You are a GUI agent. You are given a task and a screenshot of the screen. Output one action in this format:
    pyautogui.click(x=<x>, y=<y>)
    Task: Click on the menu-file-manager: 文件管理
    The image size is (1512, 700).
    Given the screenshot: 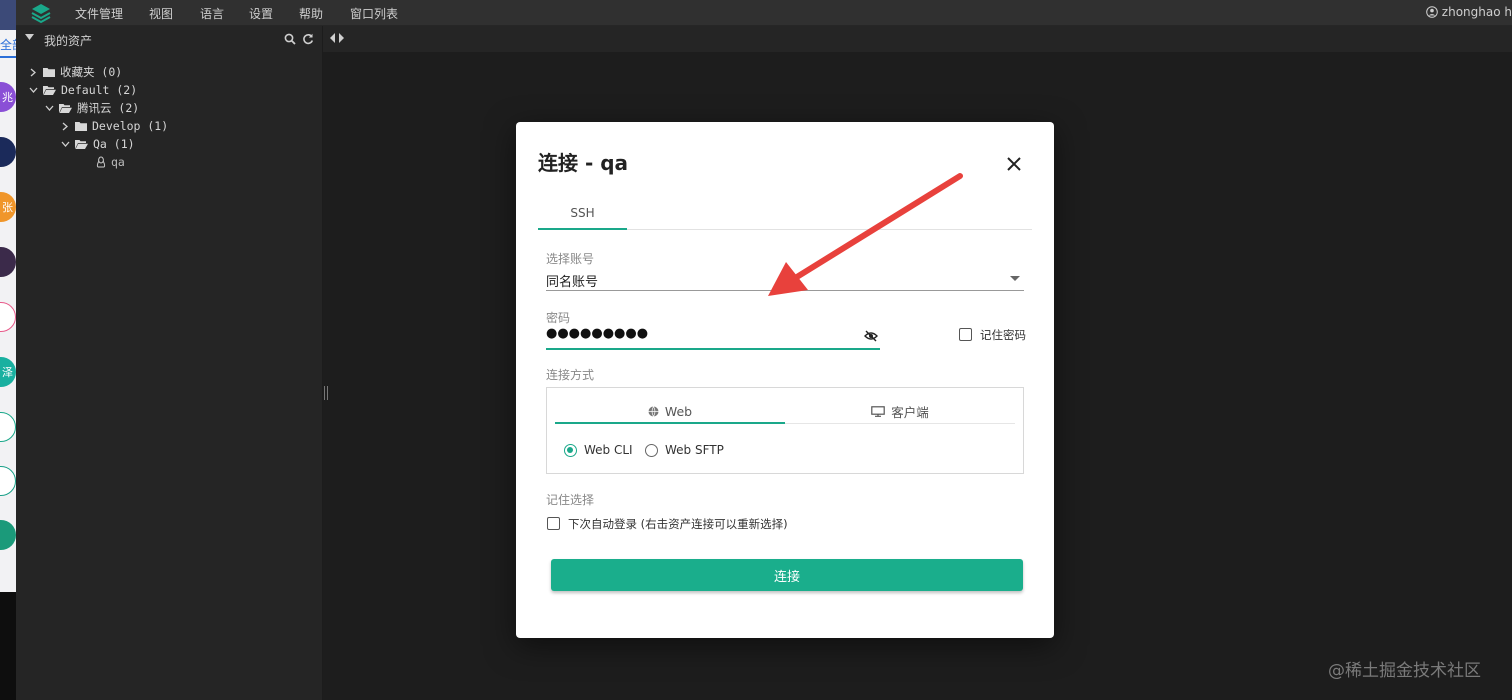 What is the action you would take?
    pyautogui.click(x=99, y=13)
    